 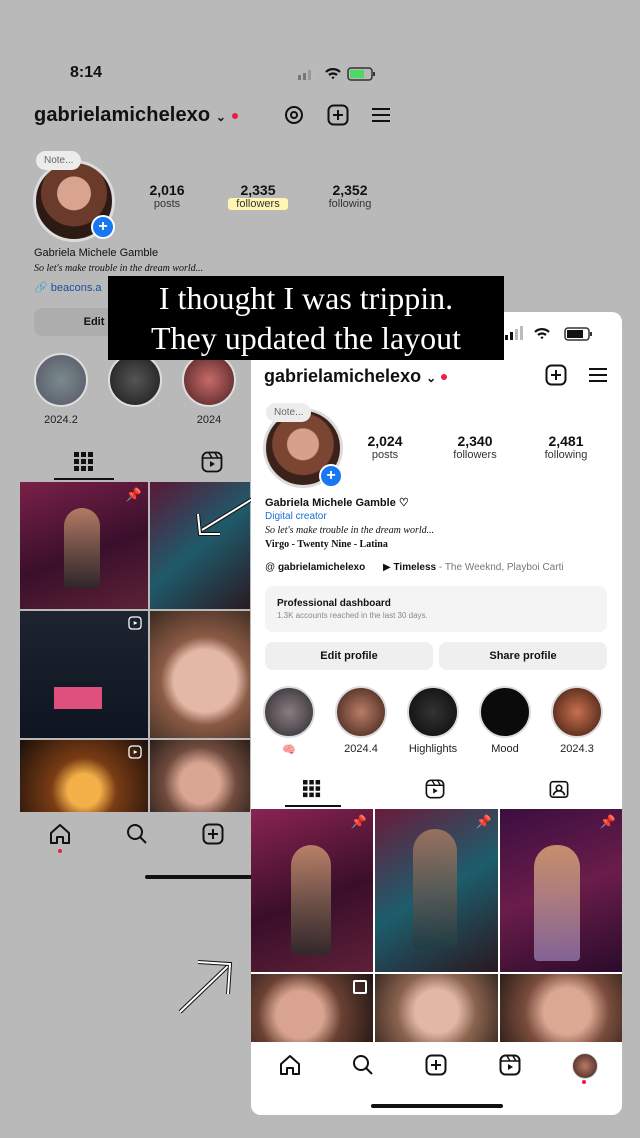 What do you see at coordinates (510, 1065) in the screenshot?
I see `reels-icon` at bounding box center [510, 1065].